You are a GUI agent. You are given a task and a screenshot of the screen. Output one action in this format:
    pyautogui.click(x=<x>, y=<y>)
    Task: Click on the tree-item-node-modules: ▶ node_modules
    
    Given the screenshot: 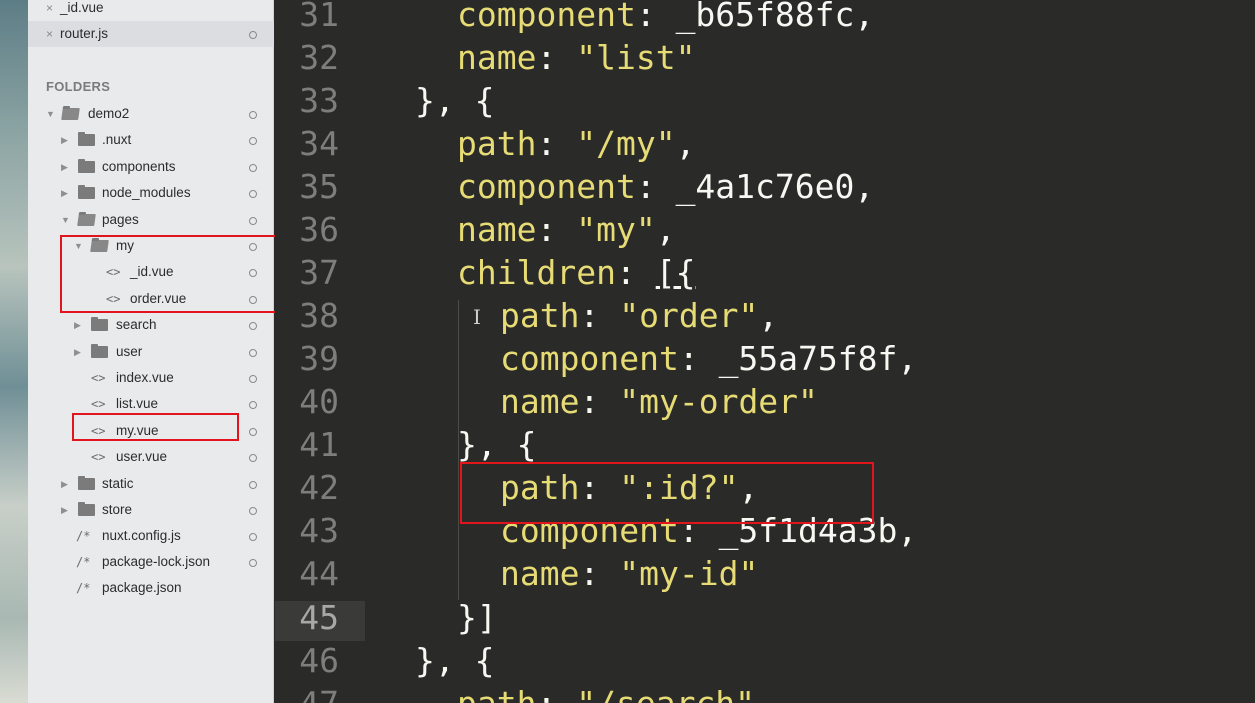 What is the action you would take?
    pyautogui.click(x=151, y=193)
    